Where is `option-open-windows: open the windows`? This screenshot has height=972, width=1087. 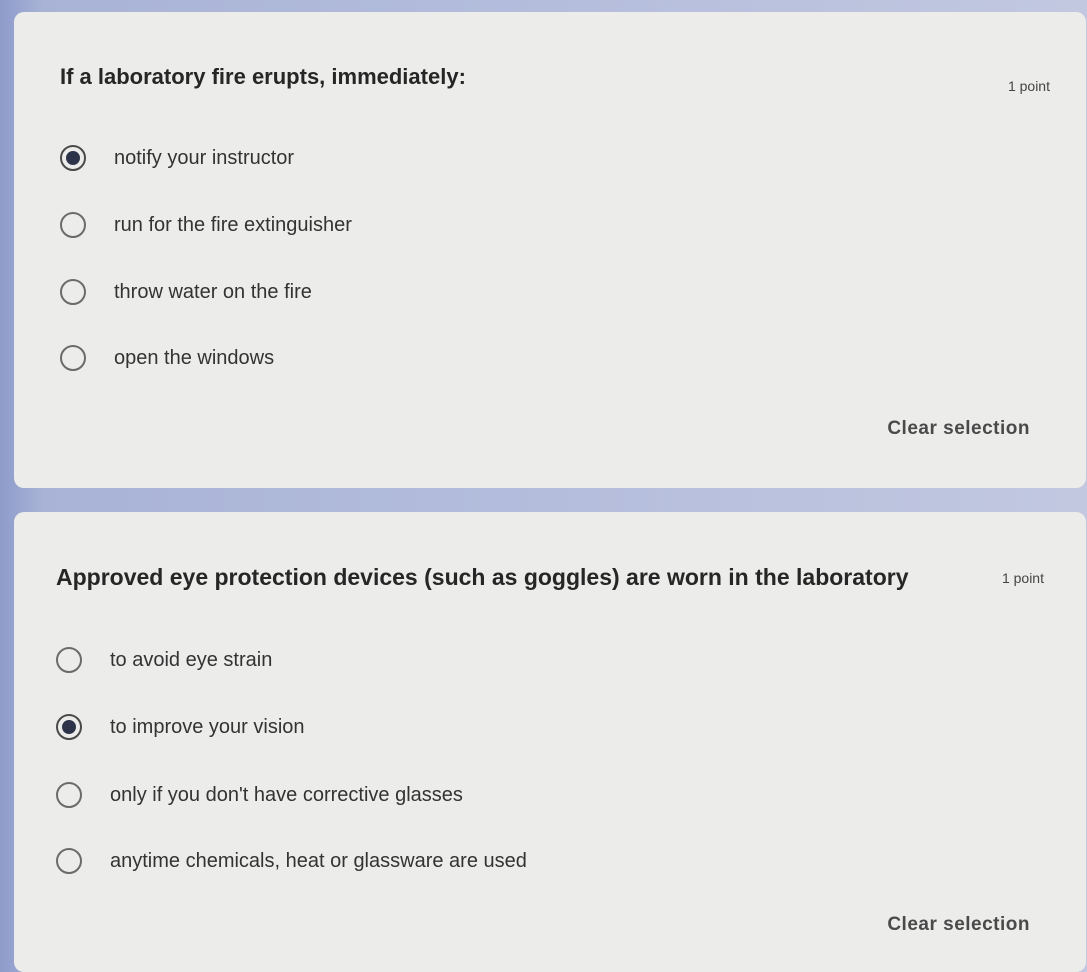
option-open-windows: open the windows is located at coordinates (167, 358).